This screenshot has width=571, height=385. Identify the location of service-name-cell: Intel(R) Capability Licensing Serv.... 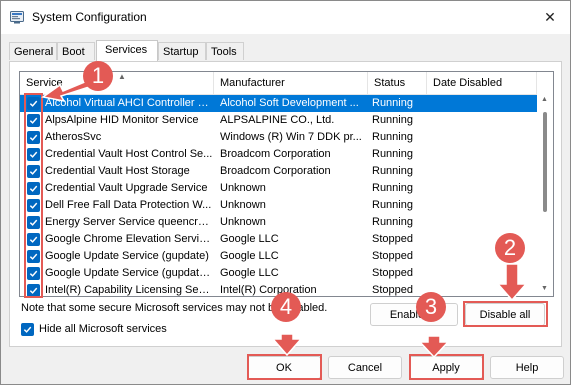
(129, 290).